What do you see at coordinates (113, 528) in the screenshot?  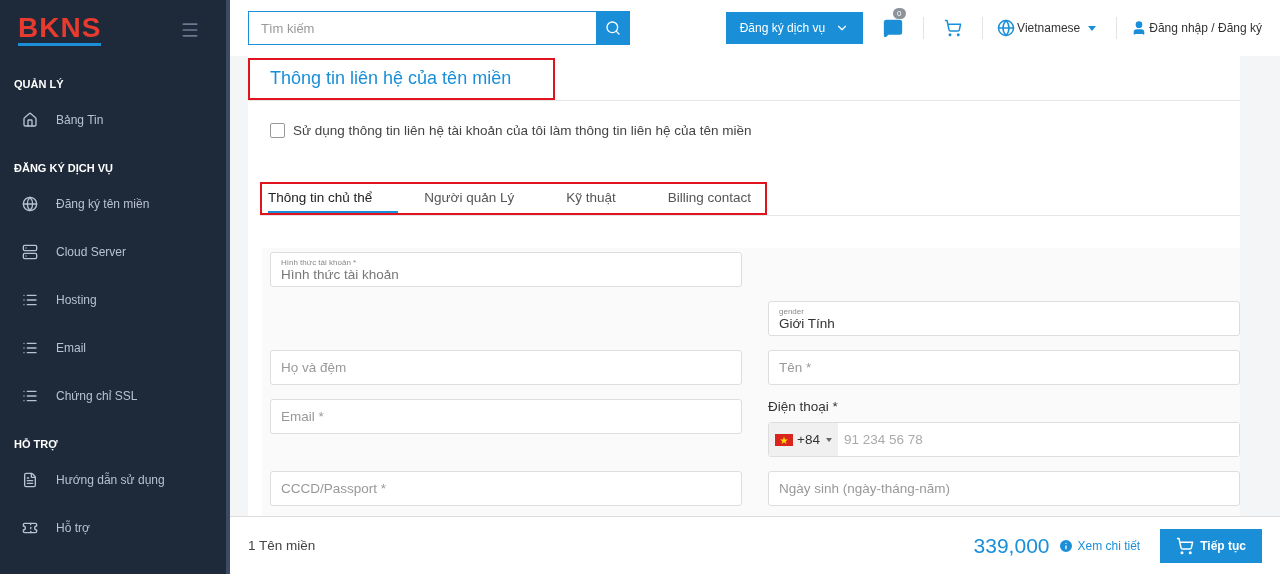 I see `sidebar-item: Hỗ trợ` at bounding box center [113, 528].